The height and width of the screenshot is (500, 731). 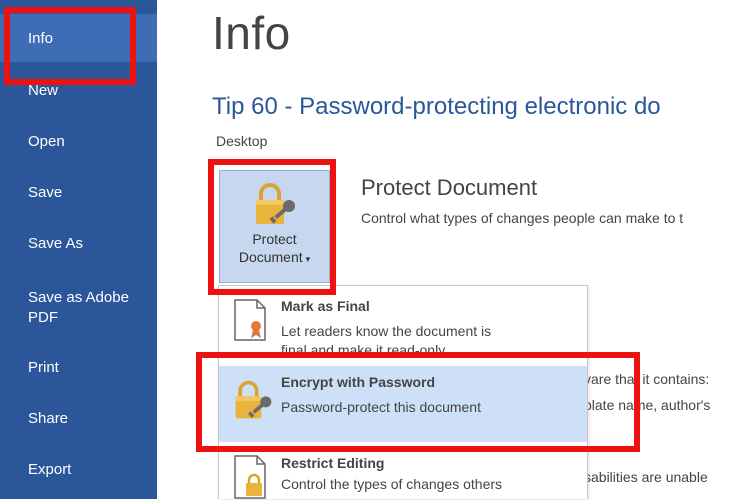 What do you see at coordinates (392, 484) in the screenshot?
I see `restrict-editing-desc: Control the types of changes others` at bounding box center [392, 484].